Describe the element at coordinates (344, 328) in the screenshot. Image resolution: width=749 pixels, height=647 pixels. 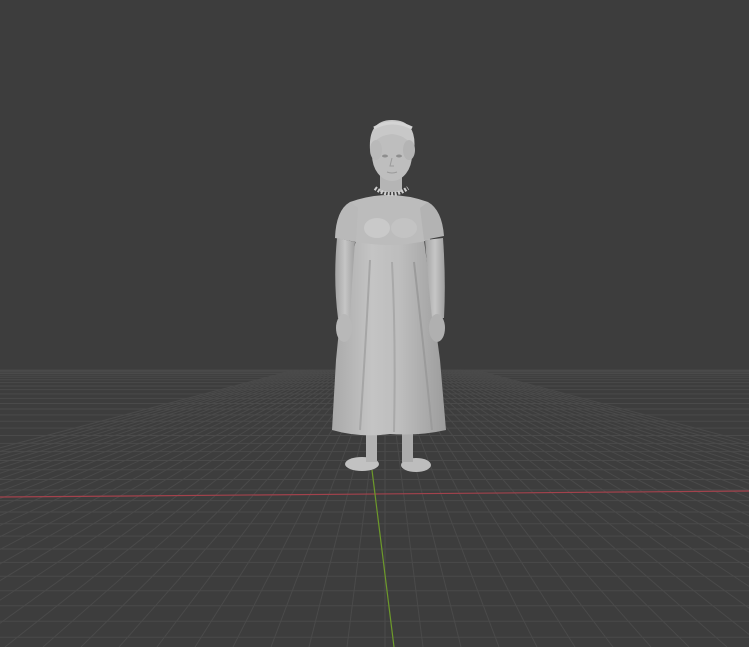
I see `left-hand` at that location.